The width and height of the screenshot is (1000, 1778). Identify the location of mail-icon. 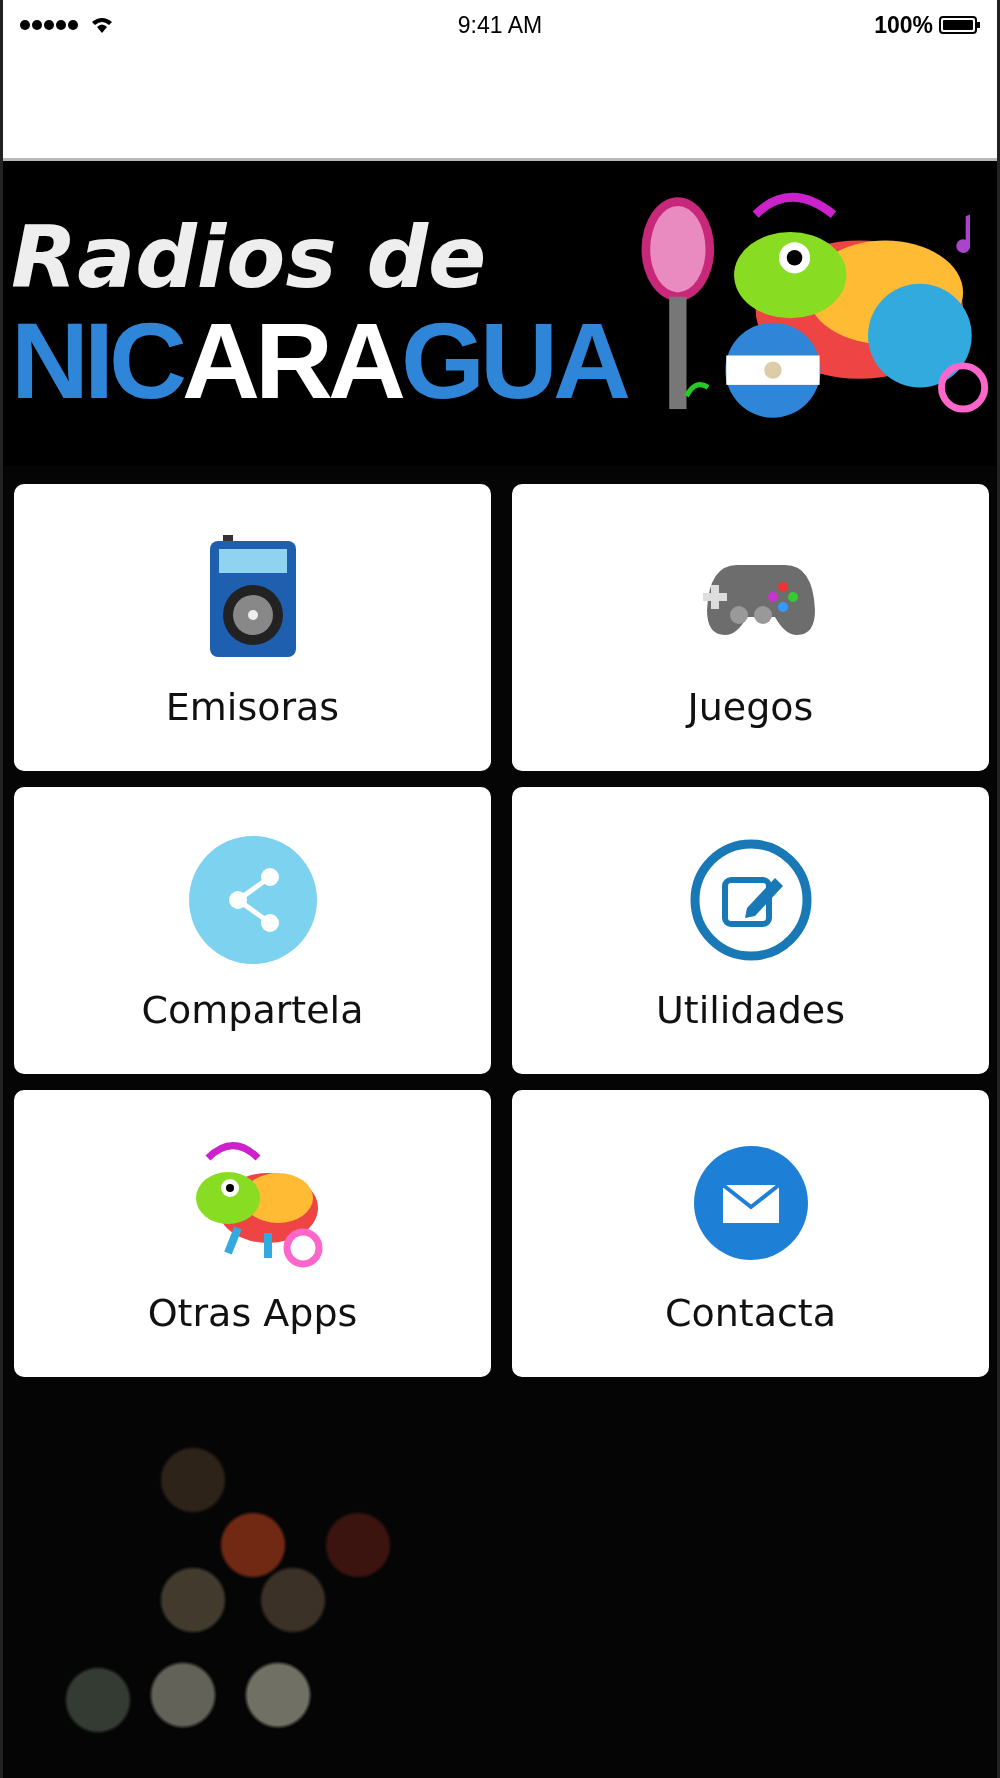
(750, 1202).